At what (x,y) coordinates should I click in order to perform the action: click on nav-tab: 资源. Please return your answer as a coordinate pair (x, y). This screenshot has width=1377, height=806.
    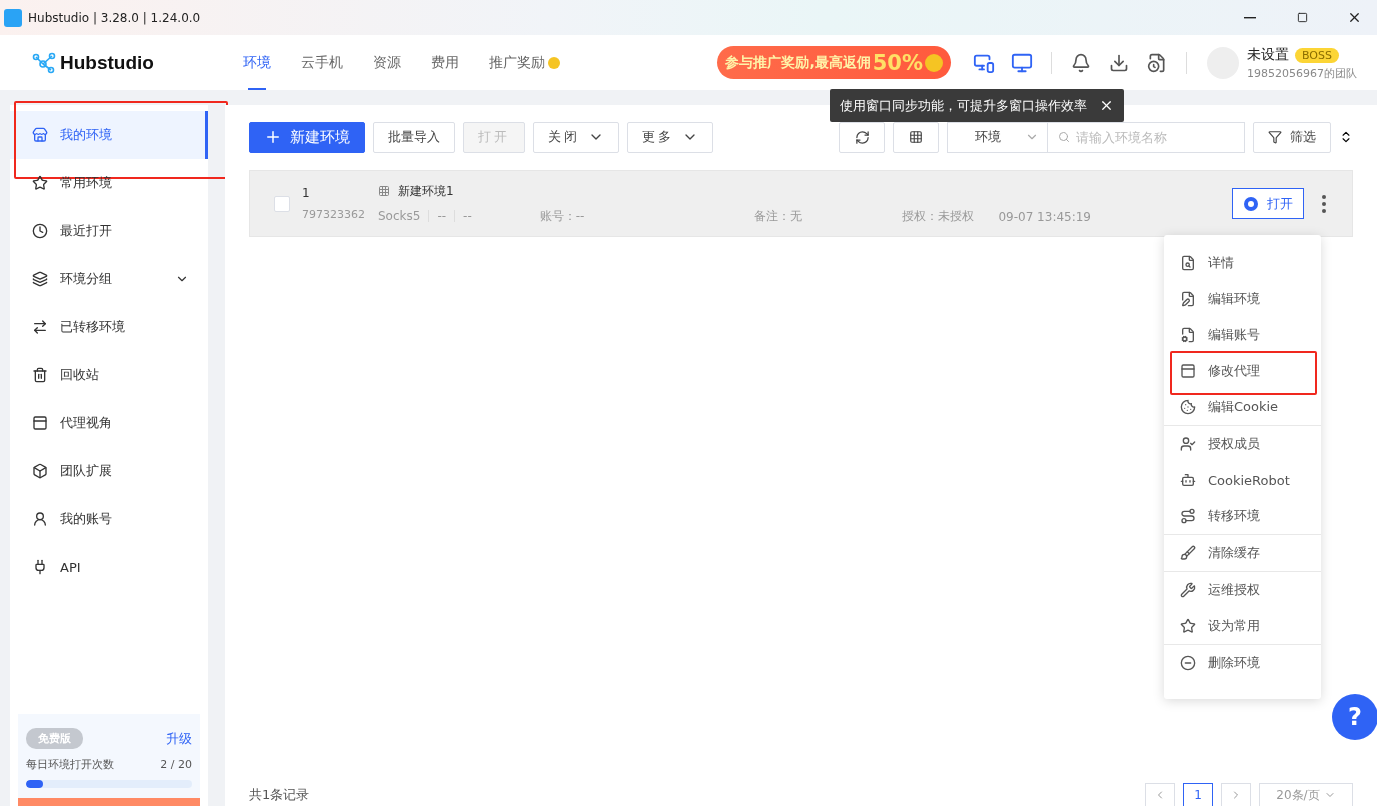
    Looking at the image, I should click on (387, 62).